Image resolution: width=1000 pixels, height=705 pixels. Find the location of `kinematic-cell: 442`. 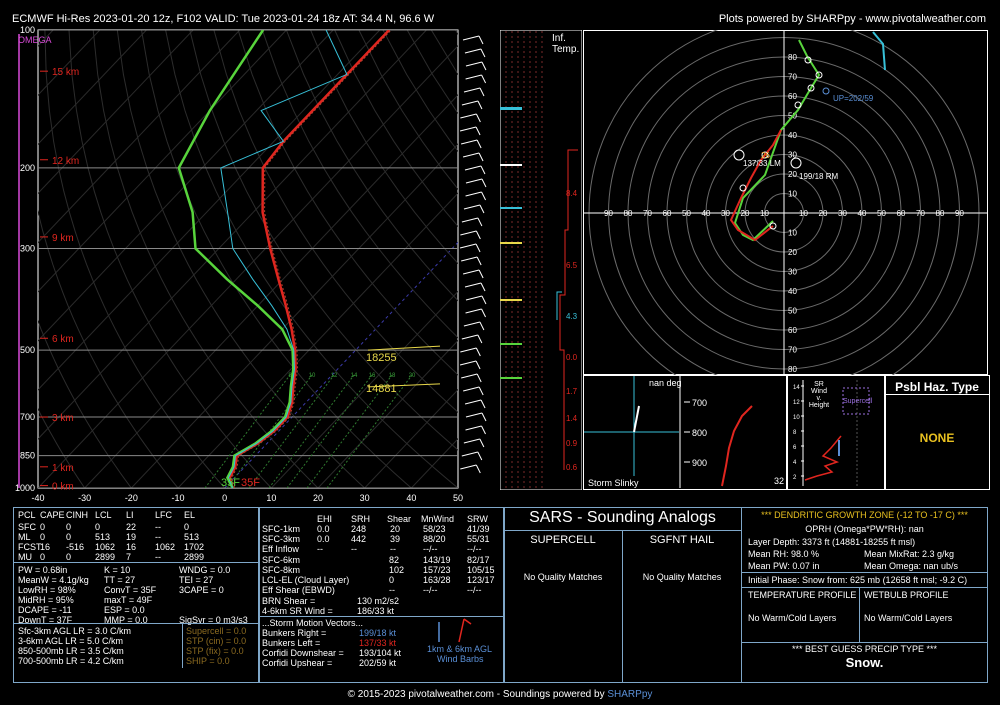

kinematic-cell: 442 is located at coordinates (359, 539).